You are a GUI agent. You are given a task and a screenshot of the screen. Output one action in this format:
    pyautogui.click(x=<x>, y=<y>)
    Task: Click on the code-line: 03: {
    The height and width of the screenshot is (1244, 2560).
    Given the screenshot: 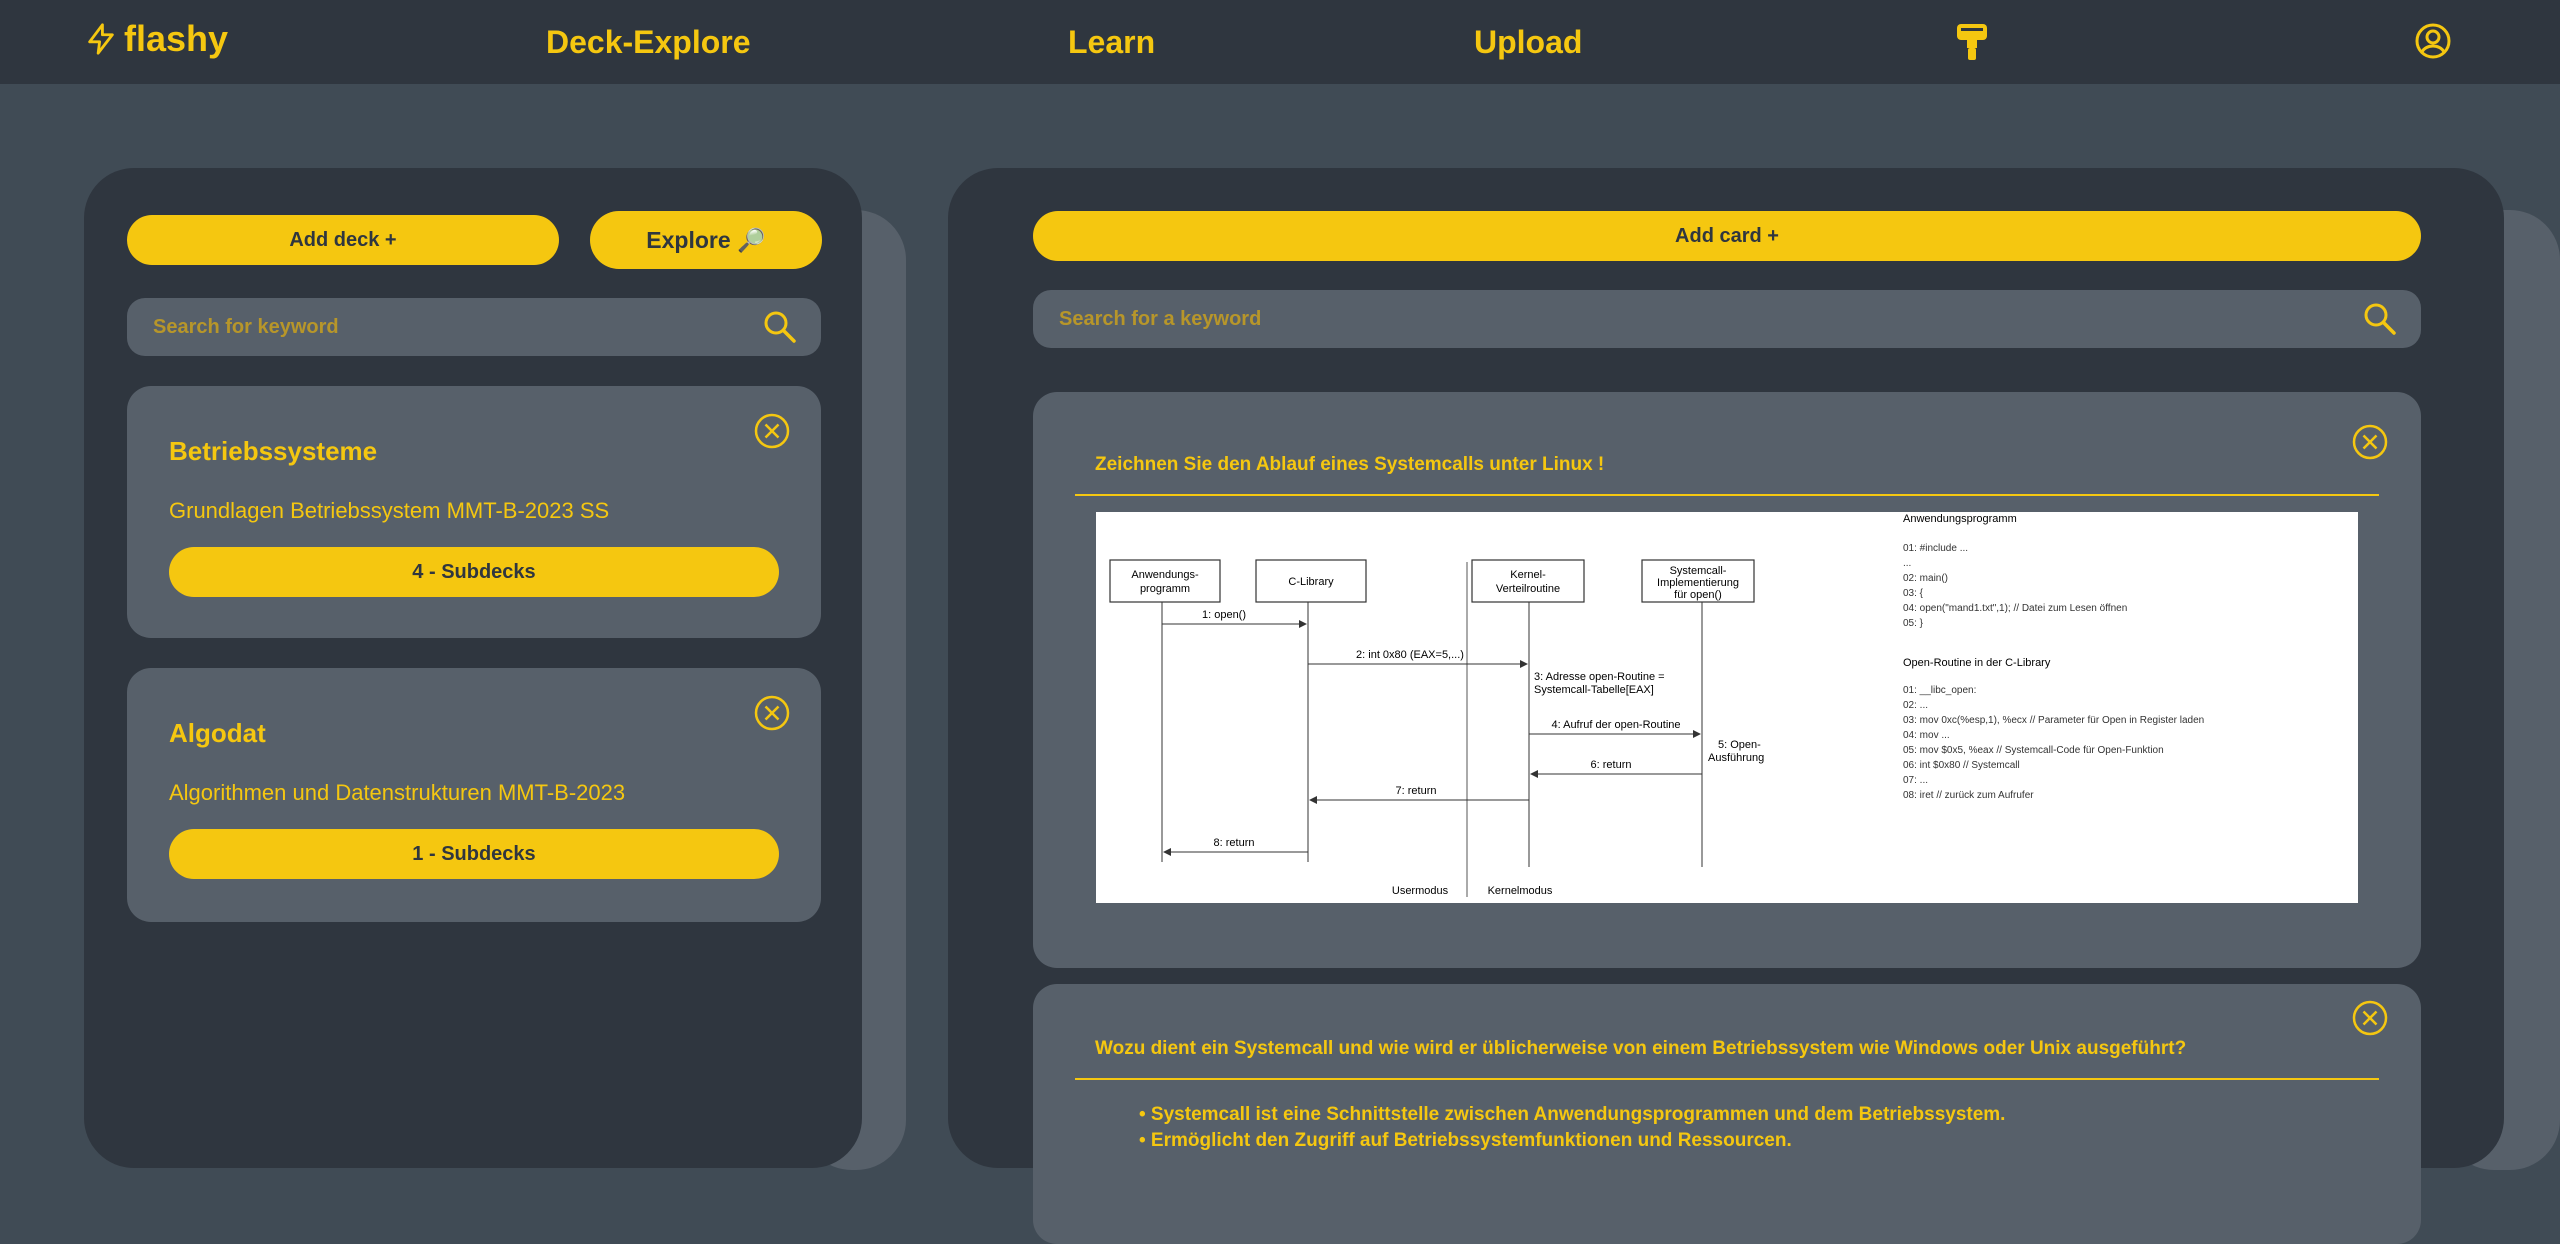 What is the action you would take?
    pyautogui.click(x=1913, y=593)
    